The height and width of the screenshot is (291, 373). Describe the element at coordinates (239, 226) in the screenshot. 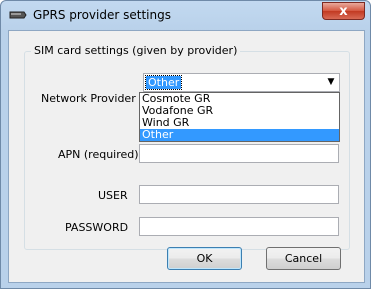

I see `password-input` at that location.